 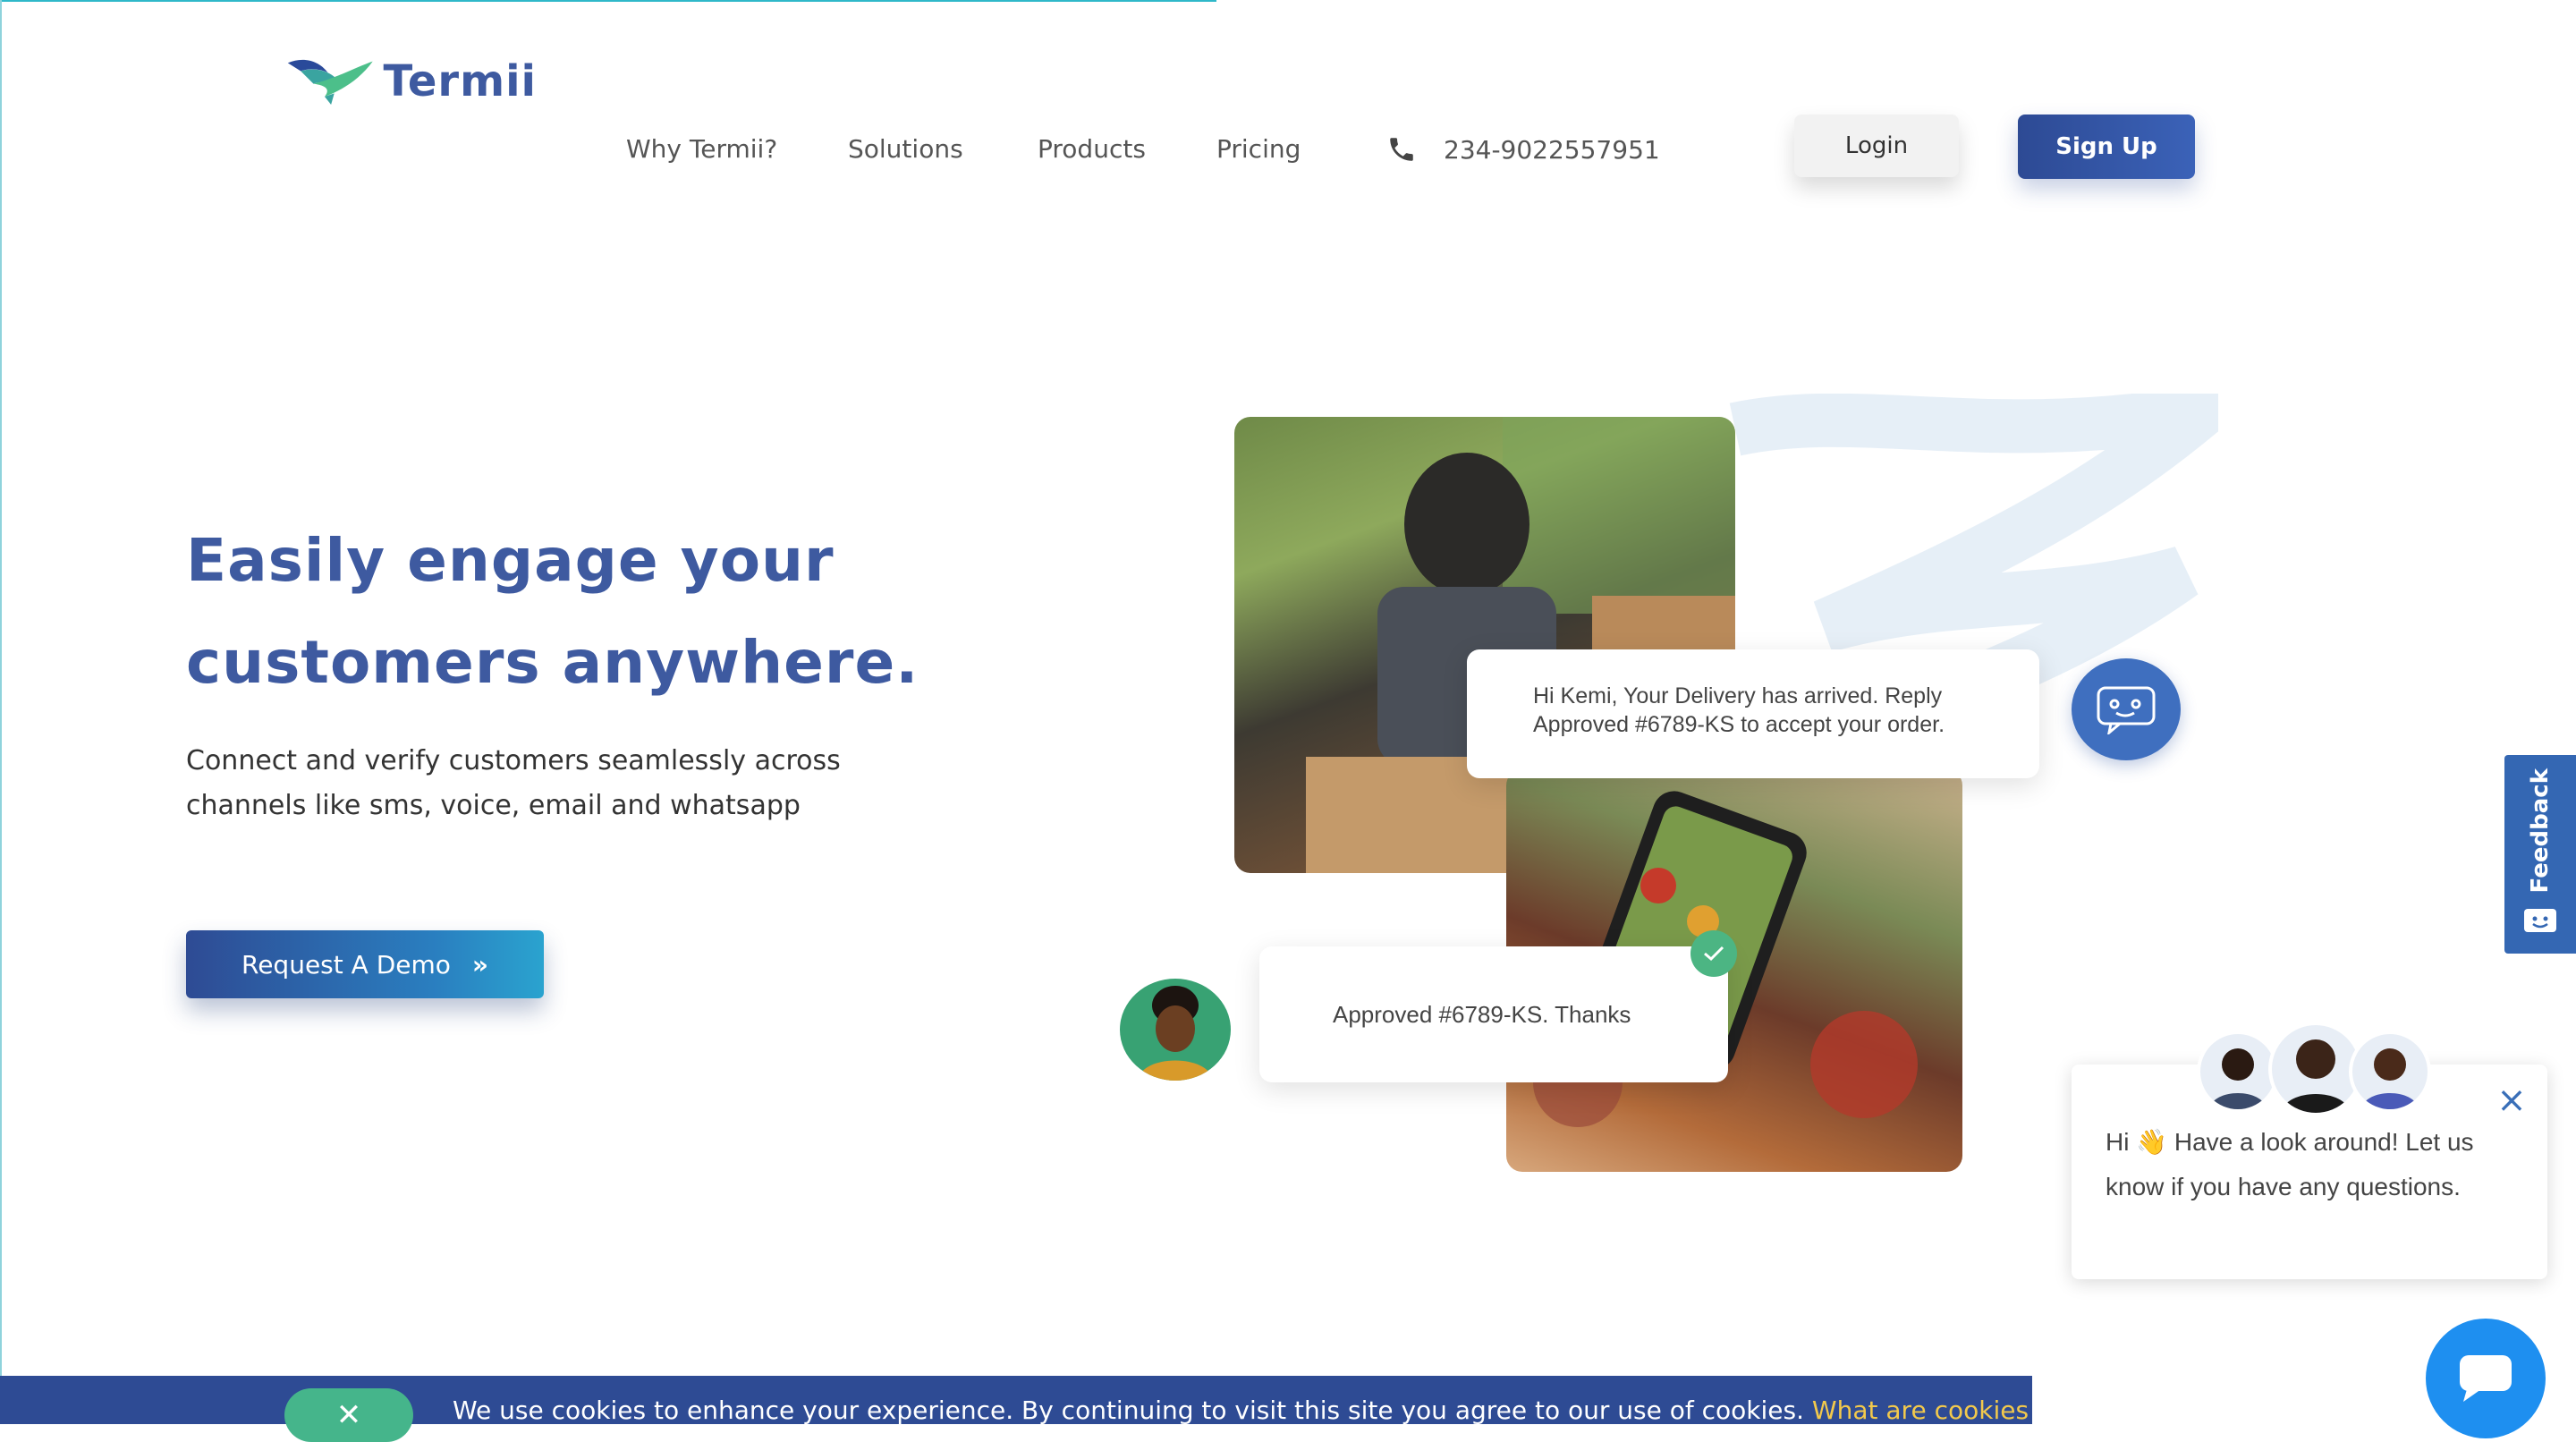 I want to click on nav-solutions: Solutions, so click(x=905, y=149).